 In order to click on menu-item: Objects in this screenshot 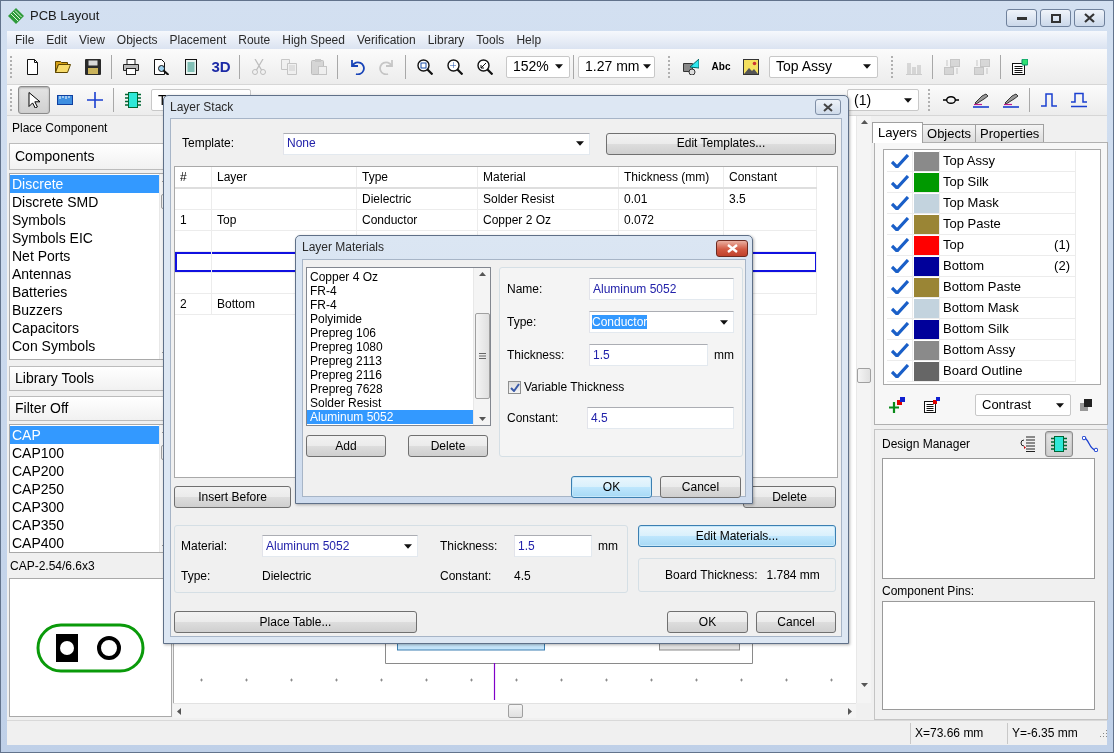, I will do `click(137, 40)`.